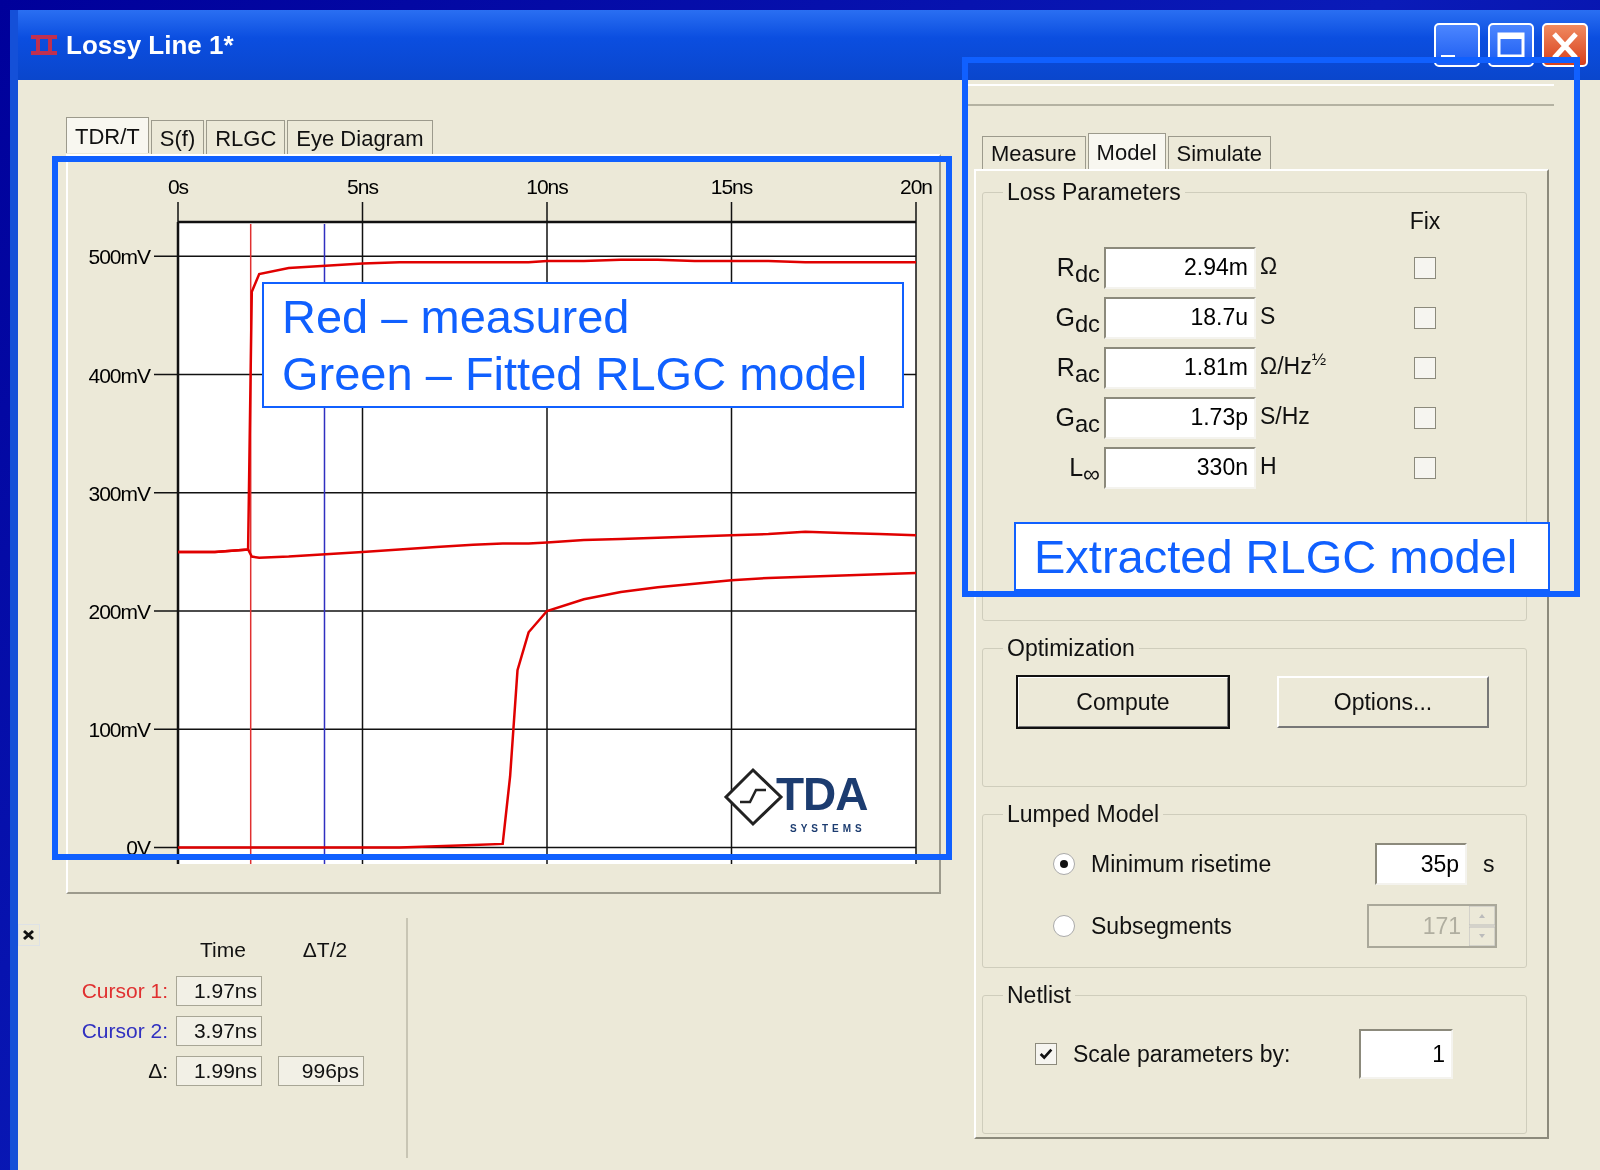 This screenshot has width=1600, height=1170. I want to click on readout-field: 1.99ns, so click(219, 1070).